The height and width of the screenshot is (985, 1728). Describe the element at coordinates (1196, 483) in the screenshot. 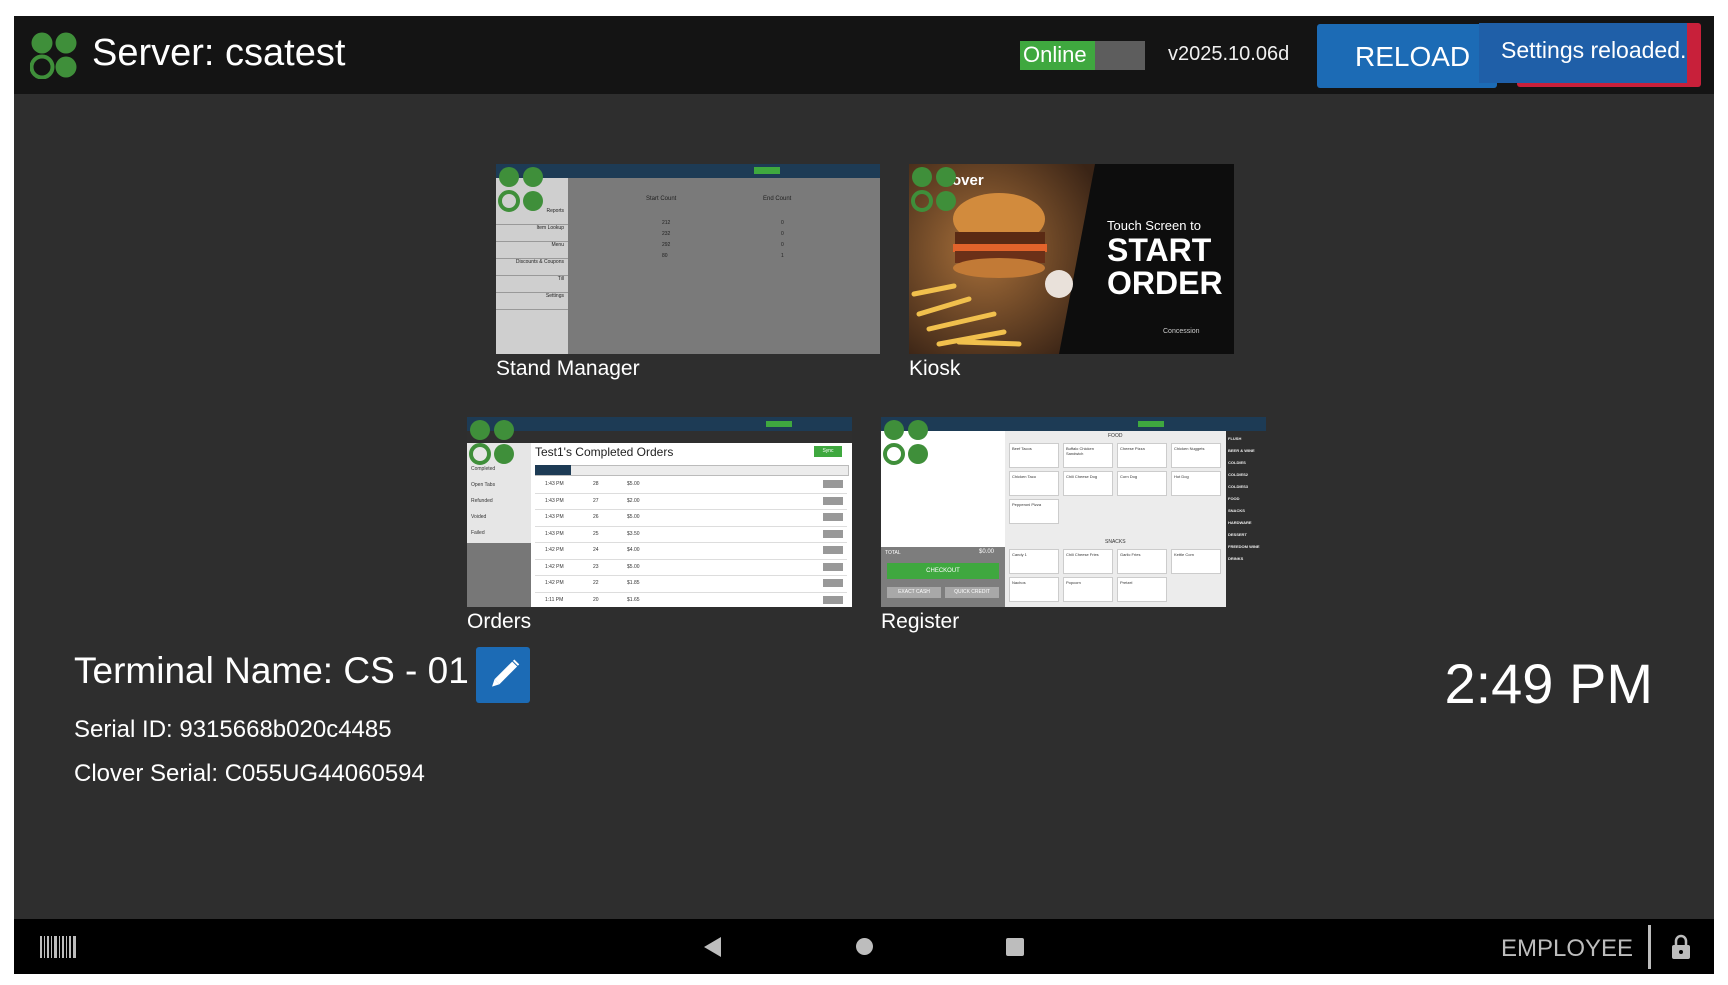

I see `register-item-button: Hot Dog` at that location.